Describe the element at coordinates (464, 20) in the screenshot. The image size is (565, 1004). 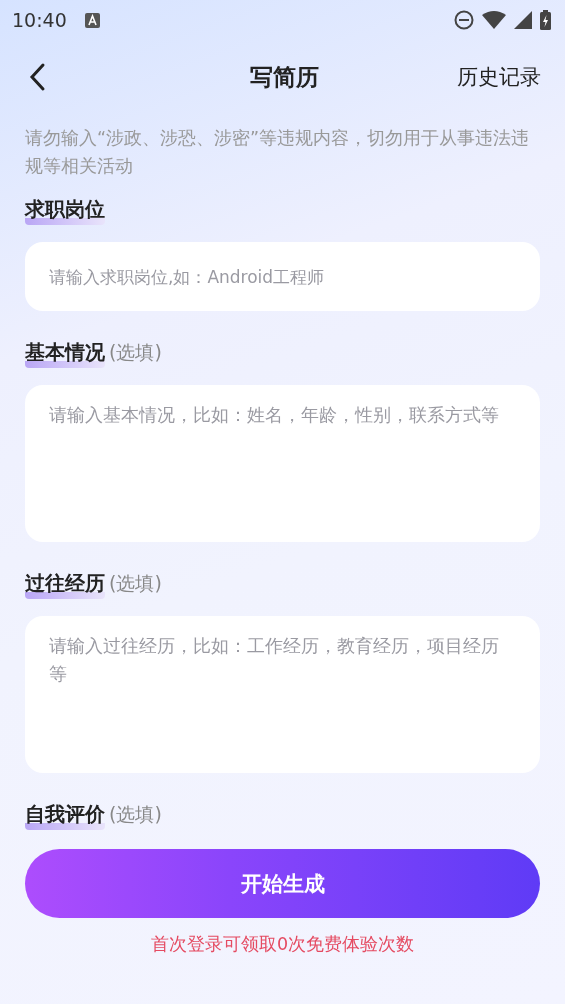
I see `do-not-disturb-icon` at that location.